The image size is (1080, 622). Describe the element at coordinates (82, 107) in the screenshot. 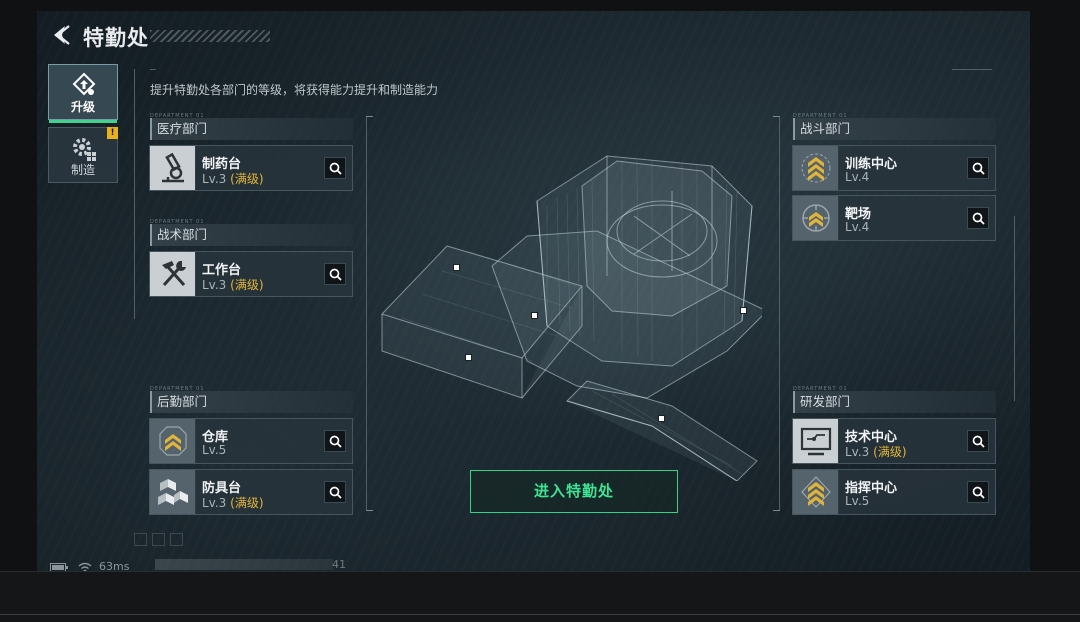

I see `tab-upgrade-label: 升级` at that location.